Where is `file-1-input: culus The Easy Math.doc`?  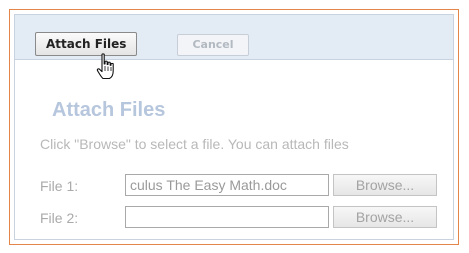
file-1-input: culus The Easy Math.doc is located at coordinates (227, 185).